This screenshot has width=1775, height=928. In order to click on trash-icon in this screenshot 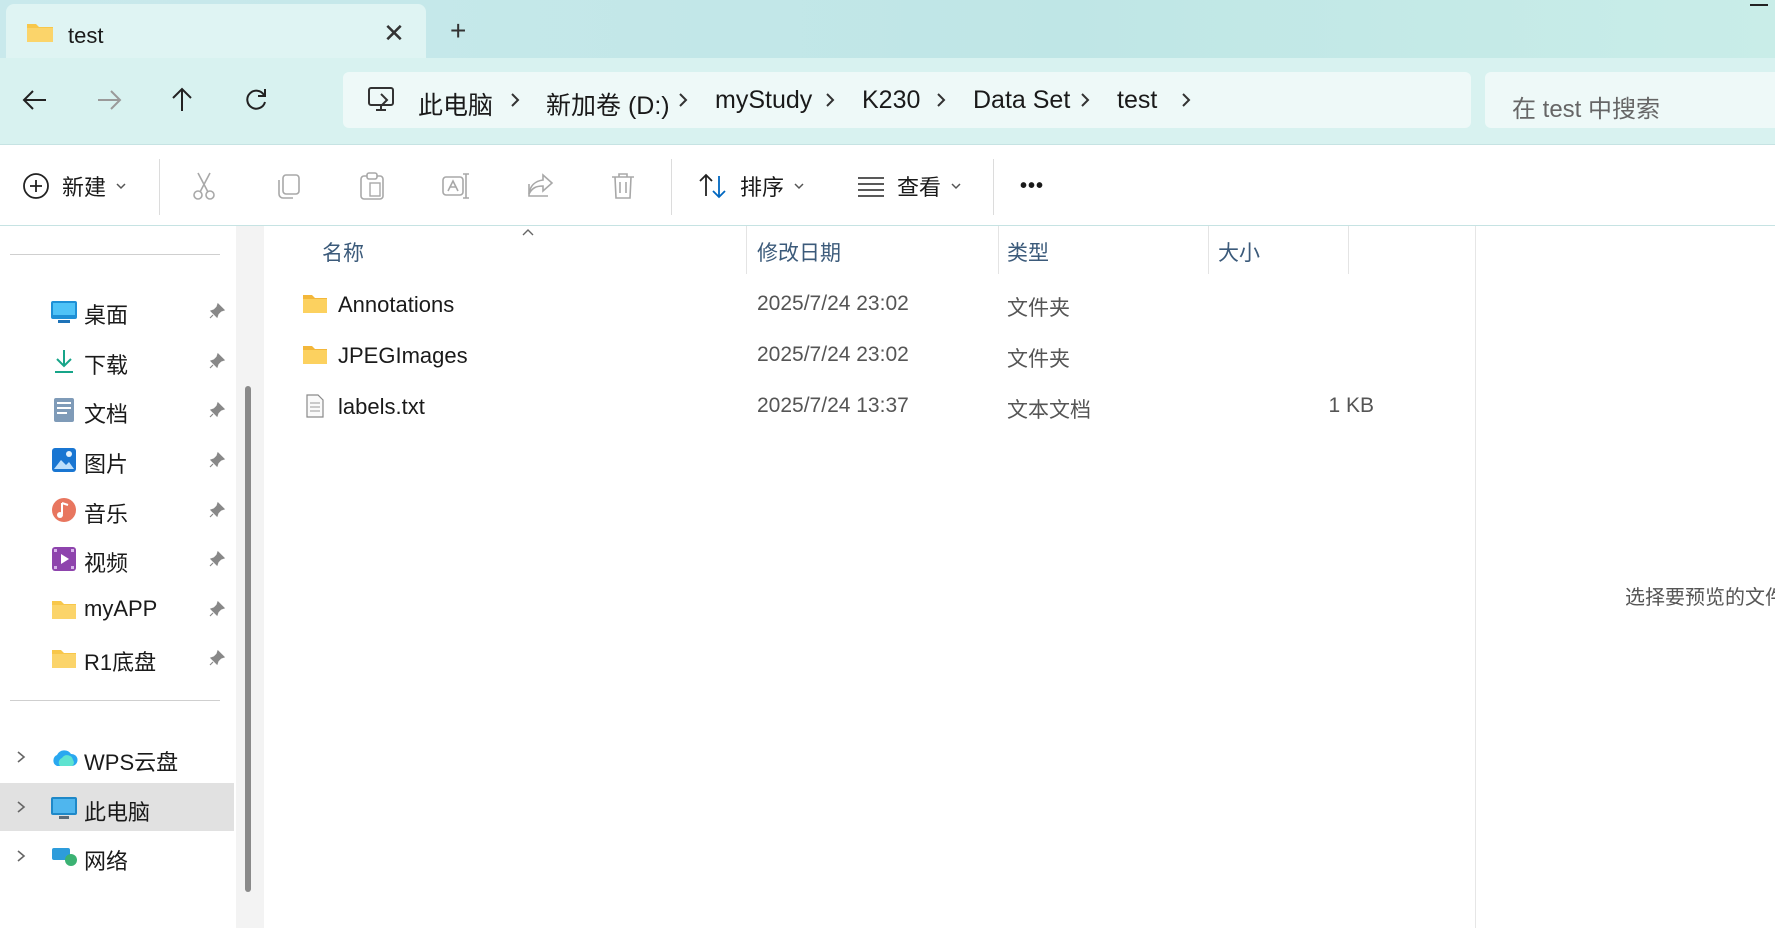, I will do `click(623, 186)`.